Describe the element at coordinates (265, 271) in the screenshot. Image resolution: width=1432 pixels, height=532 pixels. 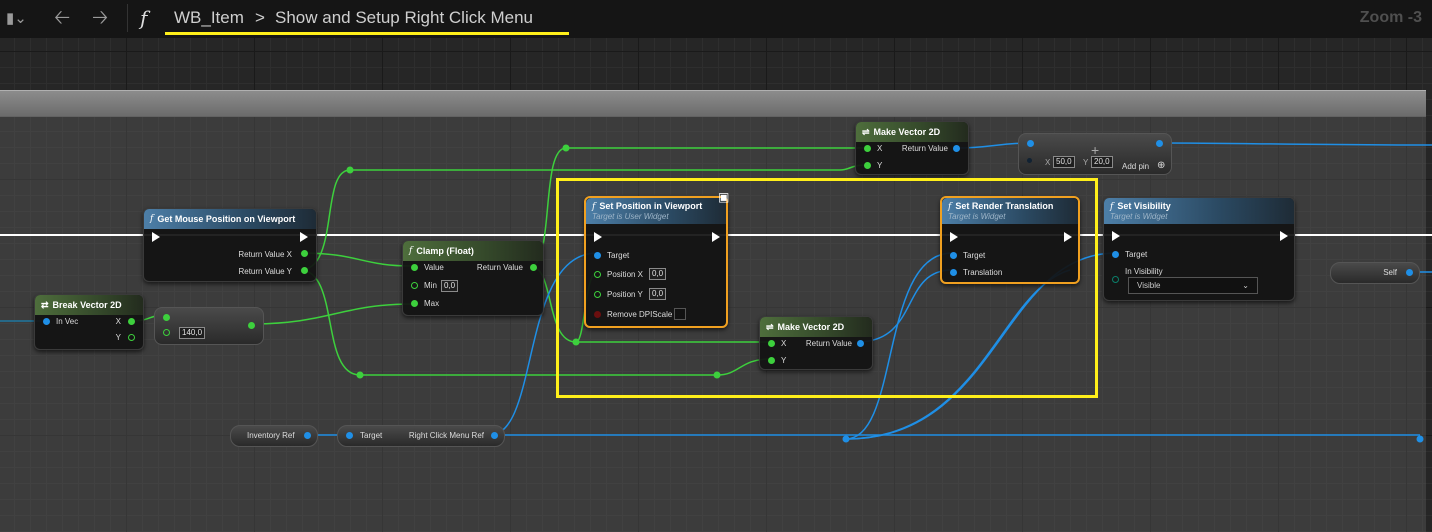
I see `pin-label: Return Value Y` at that location.